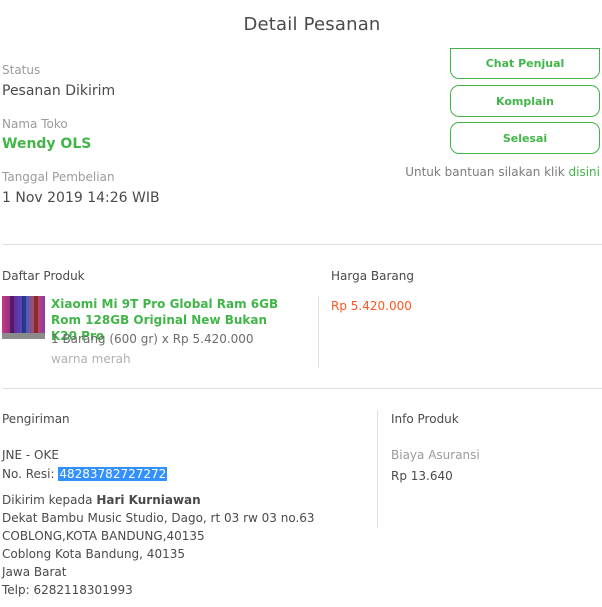 Image resolution: width=602 pixels, height=607 pixels. I want to click on courier-name: JNE - OKE, so click(30, 455).